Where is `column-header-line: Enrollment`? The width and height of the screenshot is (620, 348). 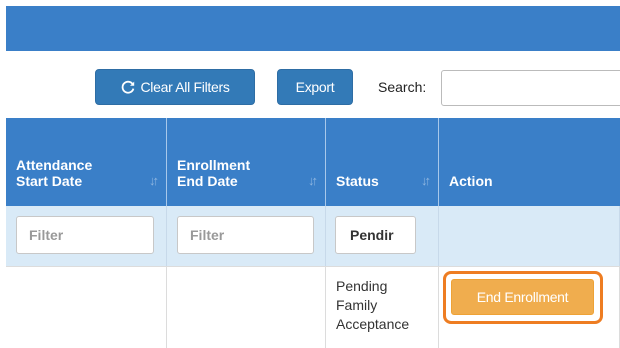 column-header-line: Enrollment is located at coordinates (214, 165).